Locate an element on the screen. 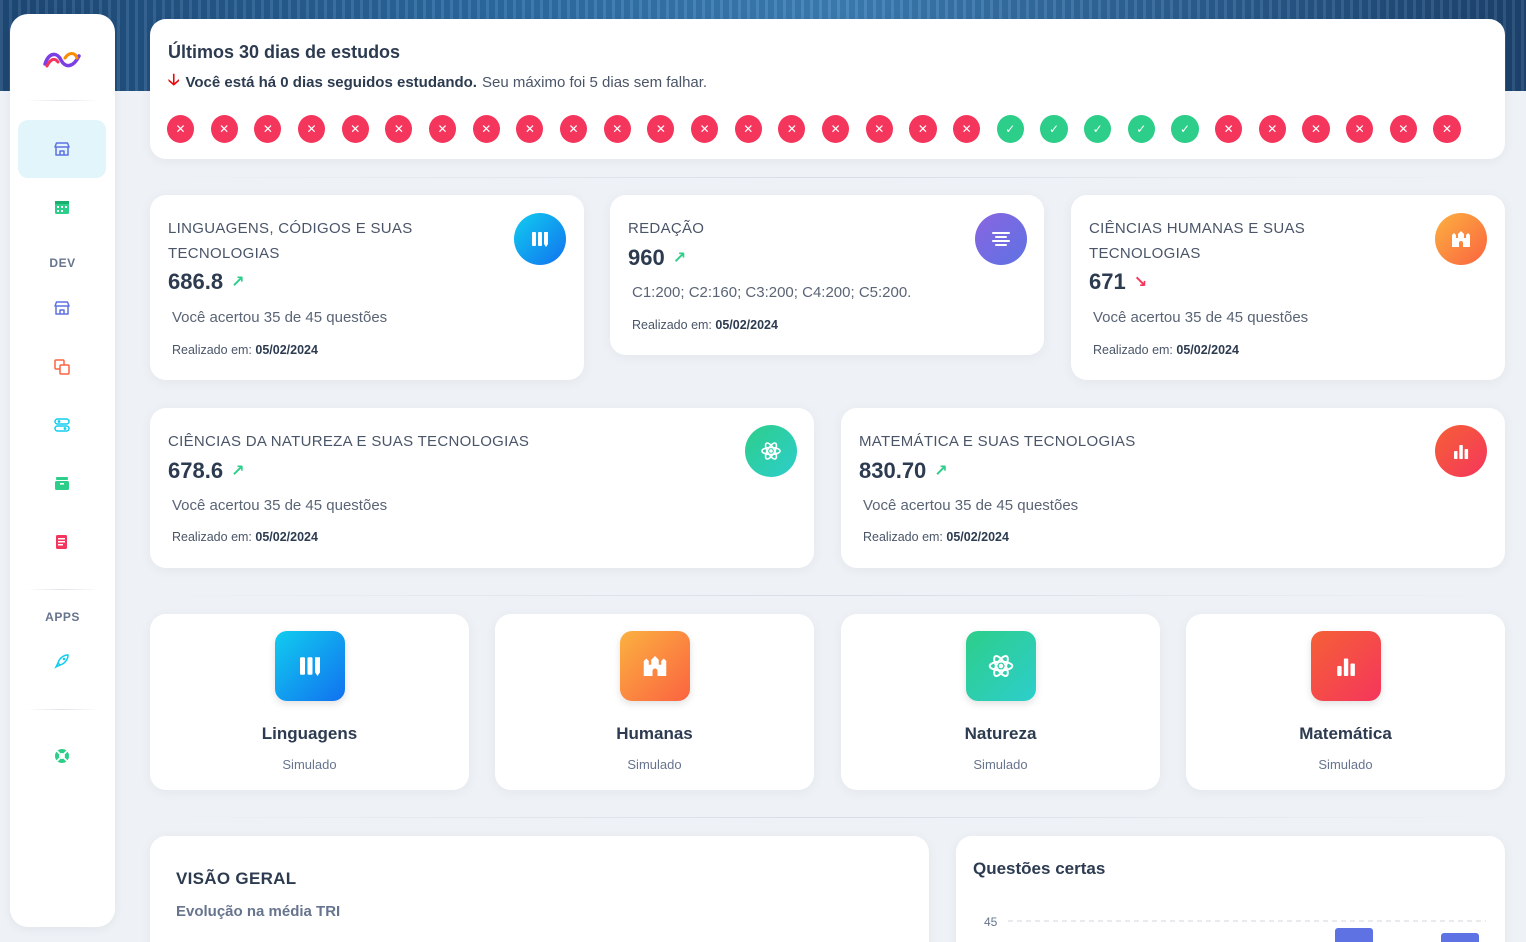 This screenshot has height=942, width=1526. sidebar-section-dev: DEV is located at coordinates (62, 263).